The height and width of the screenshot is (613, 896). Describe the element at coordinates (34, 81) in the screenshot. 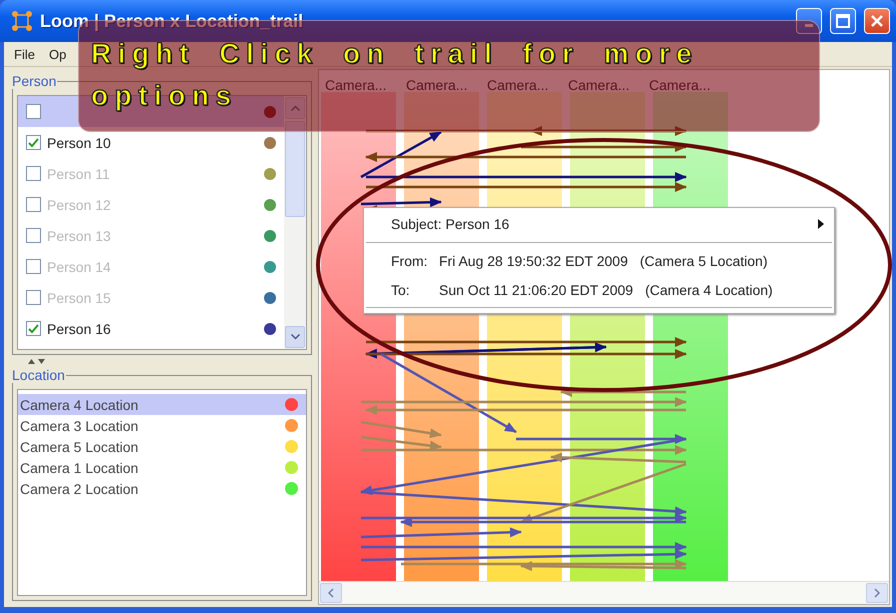

I see `group-label: Person` at that location.